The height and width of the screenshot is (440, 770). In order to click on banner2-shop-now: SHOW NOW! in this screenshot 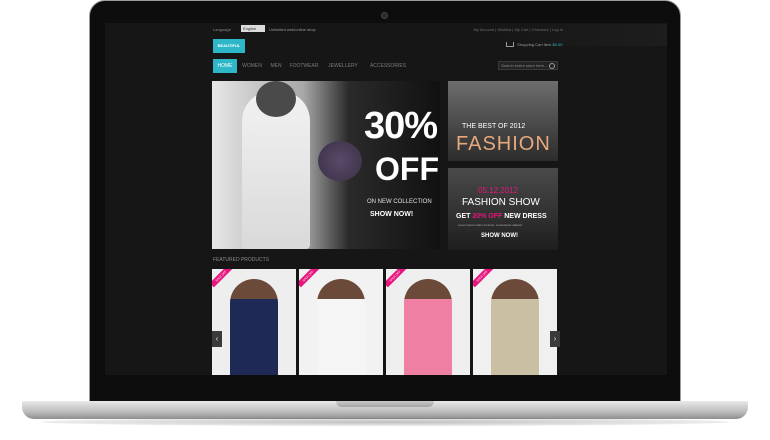, I will do `click(499, 236)`.